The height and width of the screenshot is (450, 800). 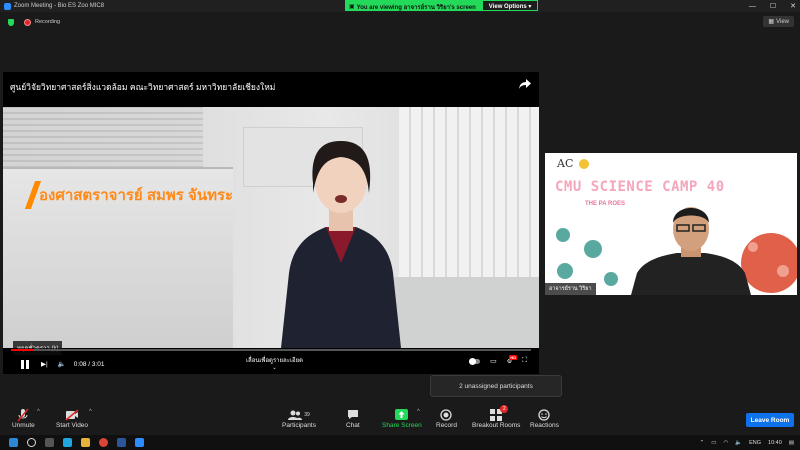 I want to click on leave-room-button: Leave Room, so click(x=770, y=420).